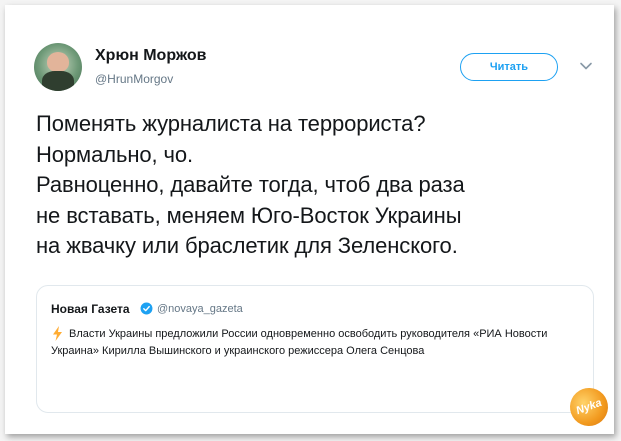 Image resolution: width=621 pixels, height=441 pixels. Describe the element at coordinates (509, 67) in the screenshot. I see `follow-button: Читать` at that location.